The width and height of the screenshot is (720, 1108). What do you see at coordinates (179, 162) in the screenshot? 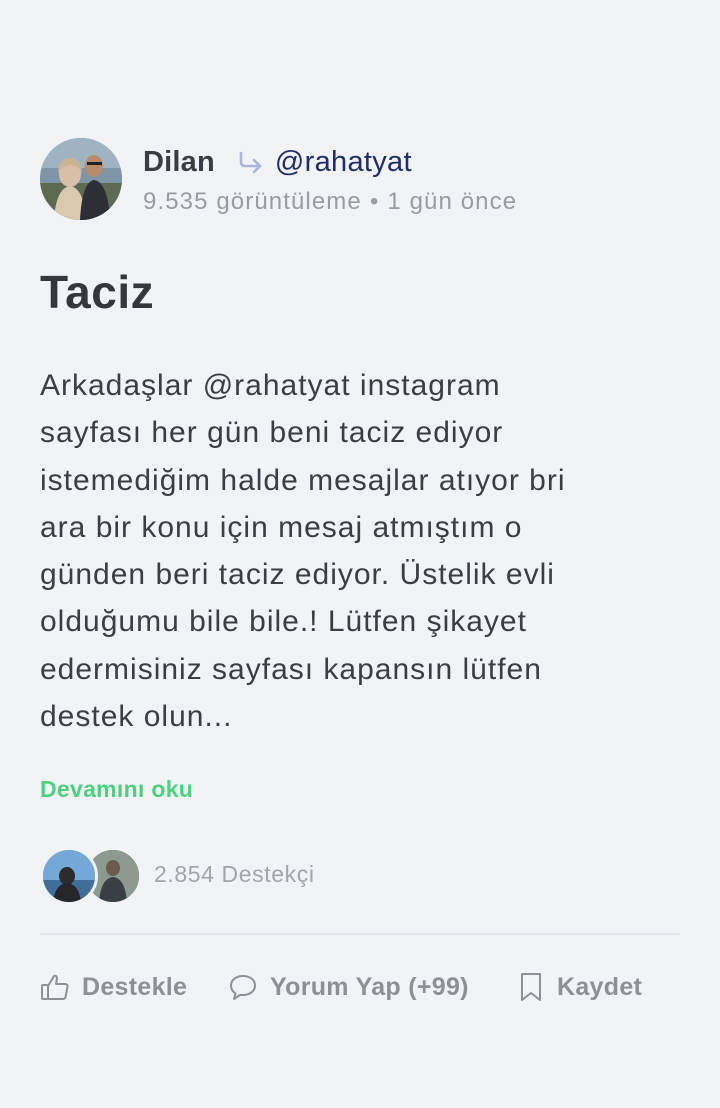
I see `author-name: Dilan` at bounding box center [179, 162].